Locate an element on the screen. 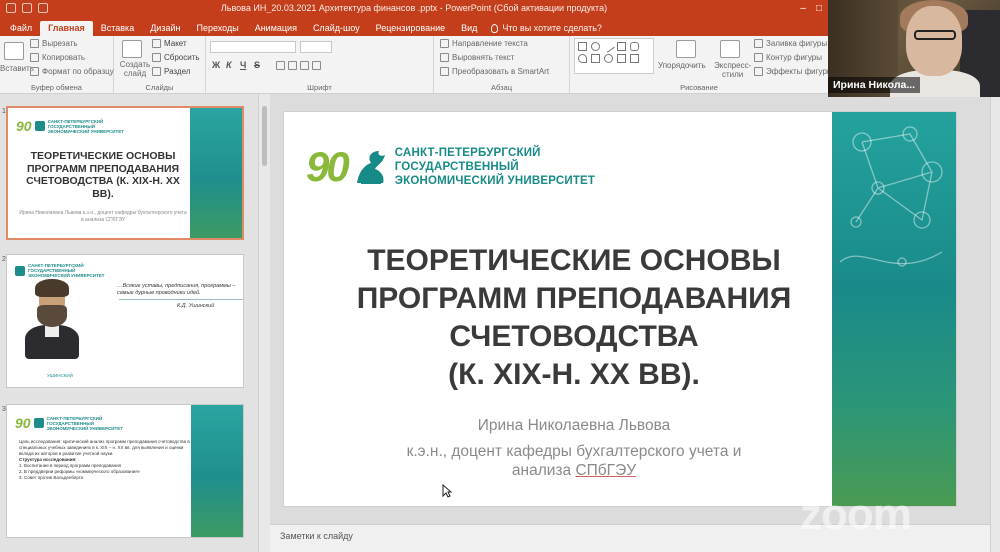 The image size is (1000, 552). shadow-icon is located at coordinates (280, 65).